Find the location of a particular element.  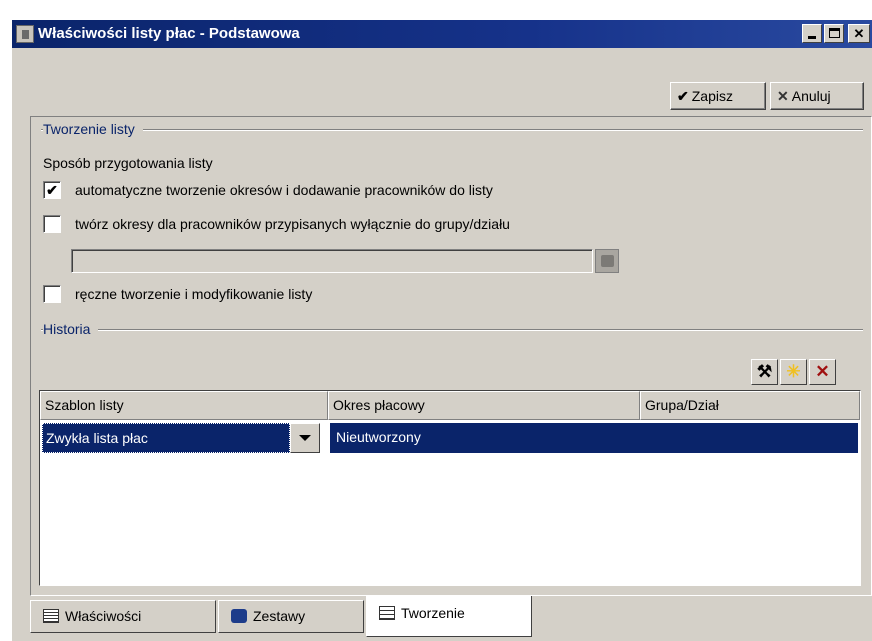

select-group-button is located at coordinates (607, 261).